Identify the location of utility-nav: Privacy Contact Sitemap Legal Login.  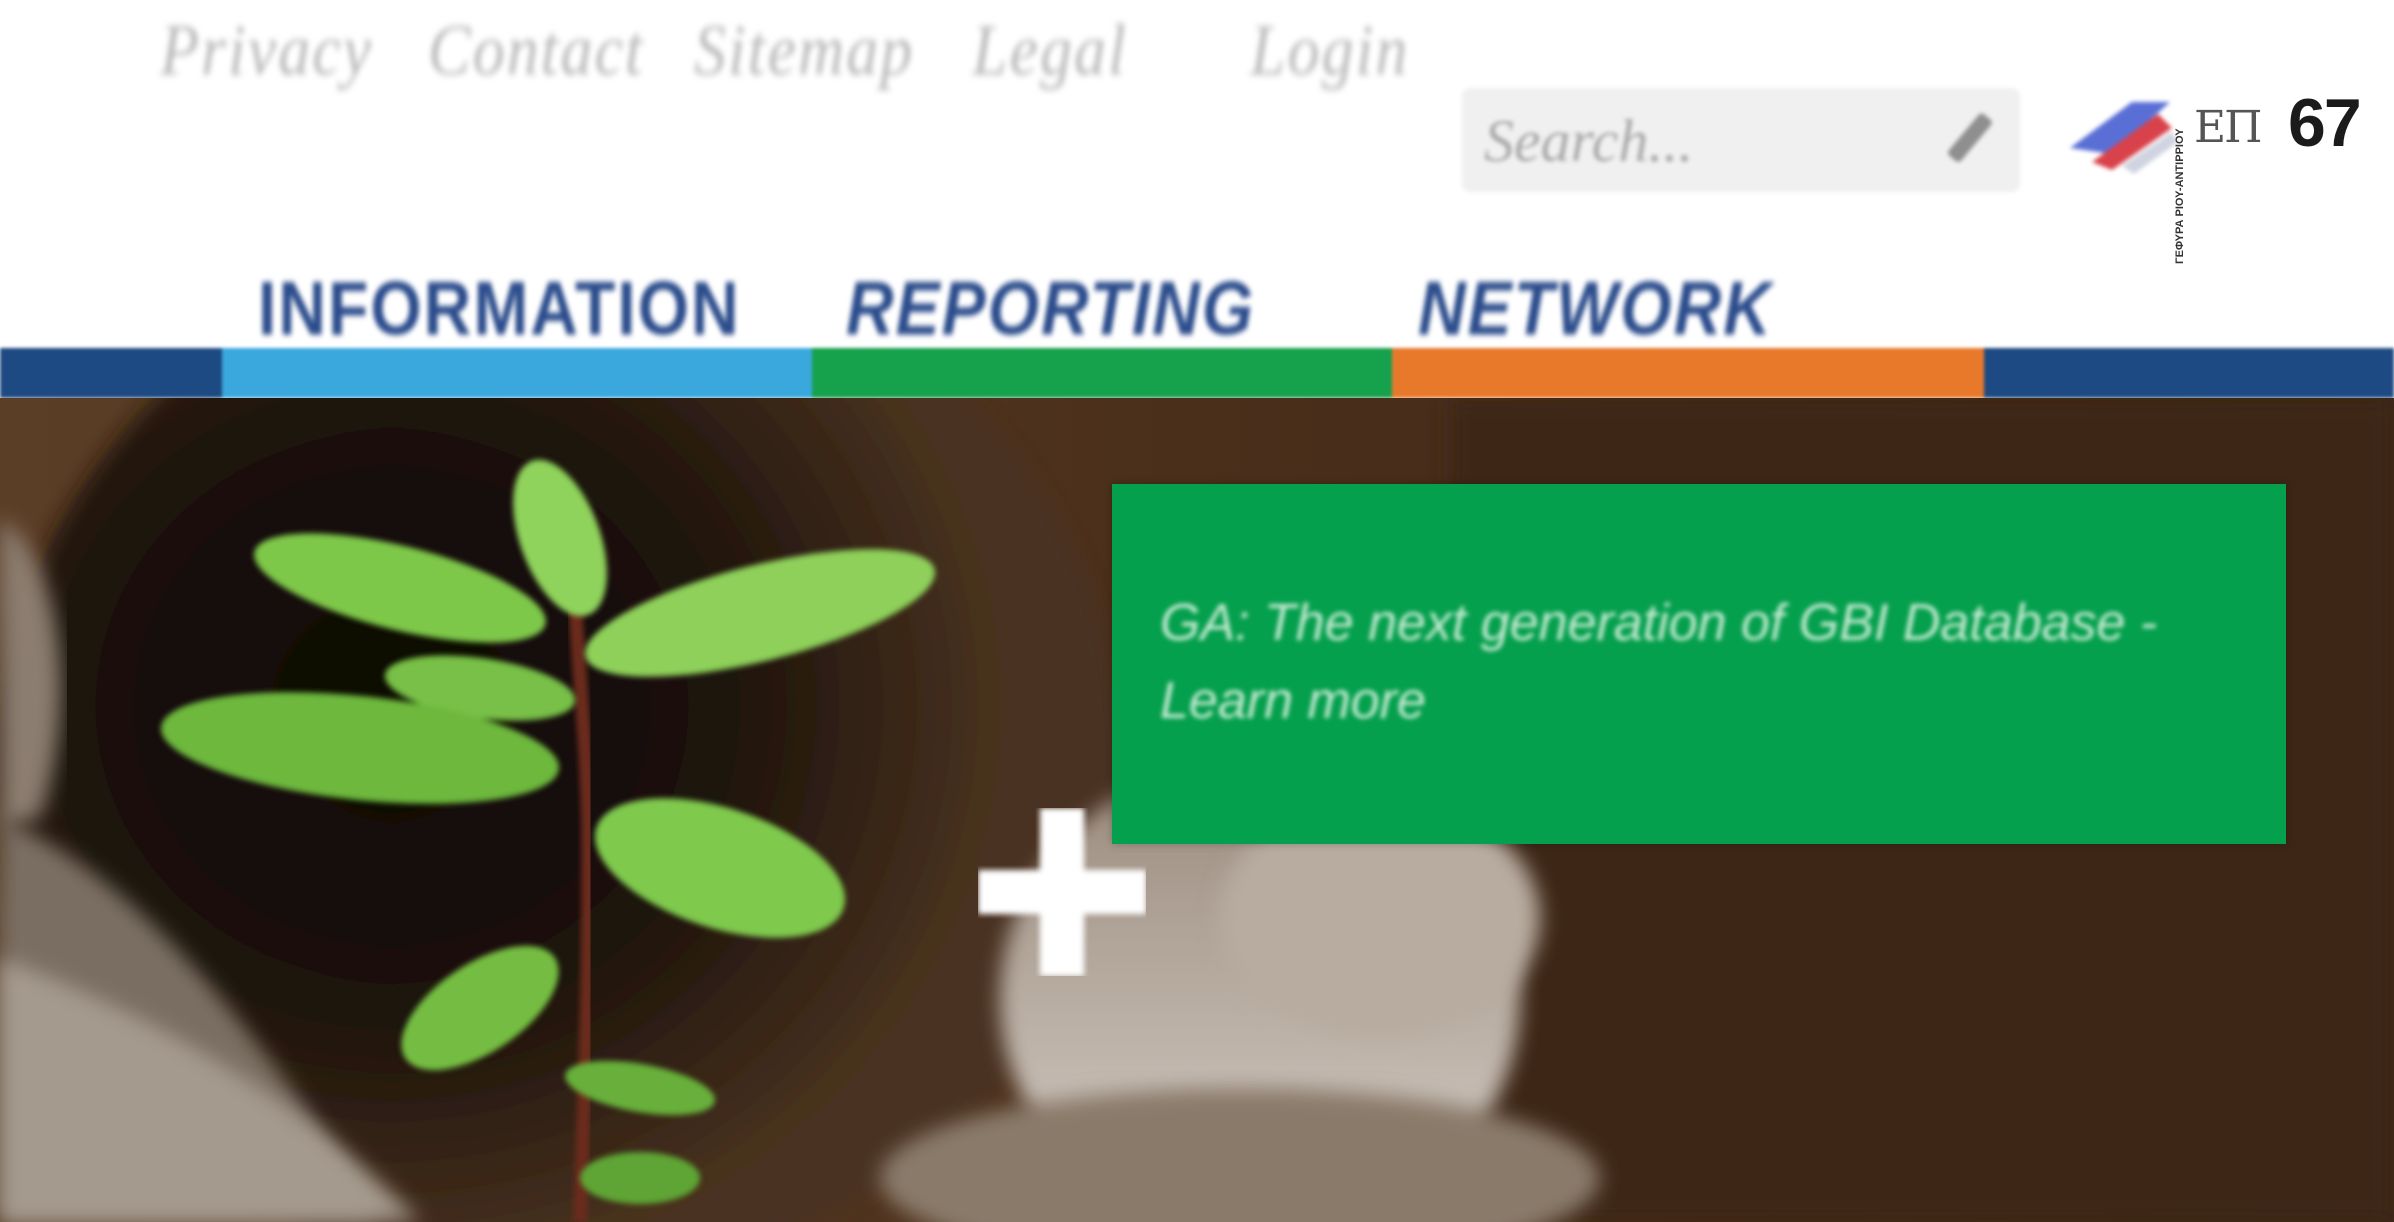
(703, 46).